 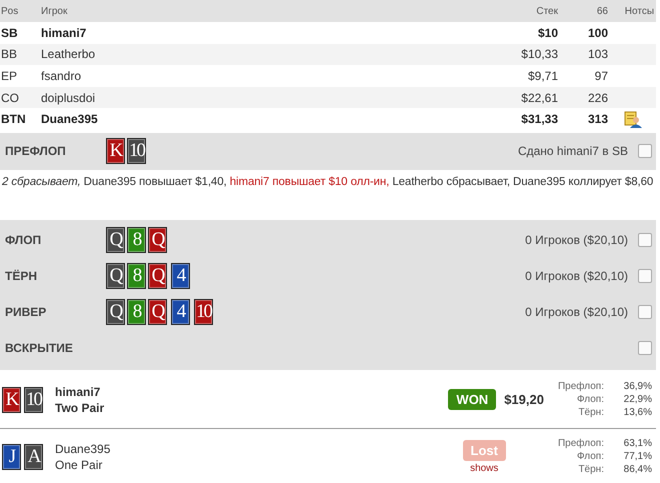 What do you see at coordinates (68, 54) in the screenshot?
I see `table-cell-text: Leatherbo` at bounding box center [68, 54].